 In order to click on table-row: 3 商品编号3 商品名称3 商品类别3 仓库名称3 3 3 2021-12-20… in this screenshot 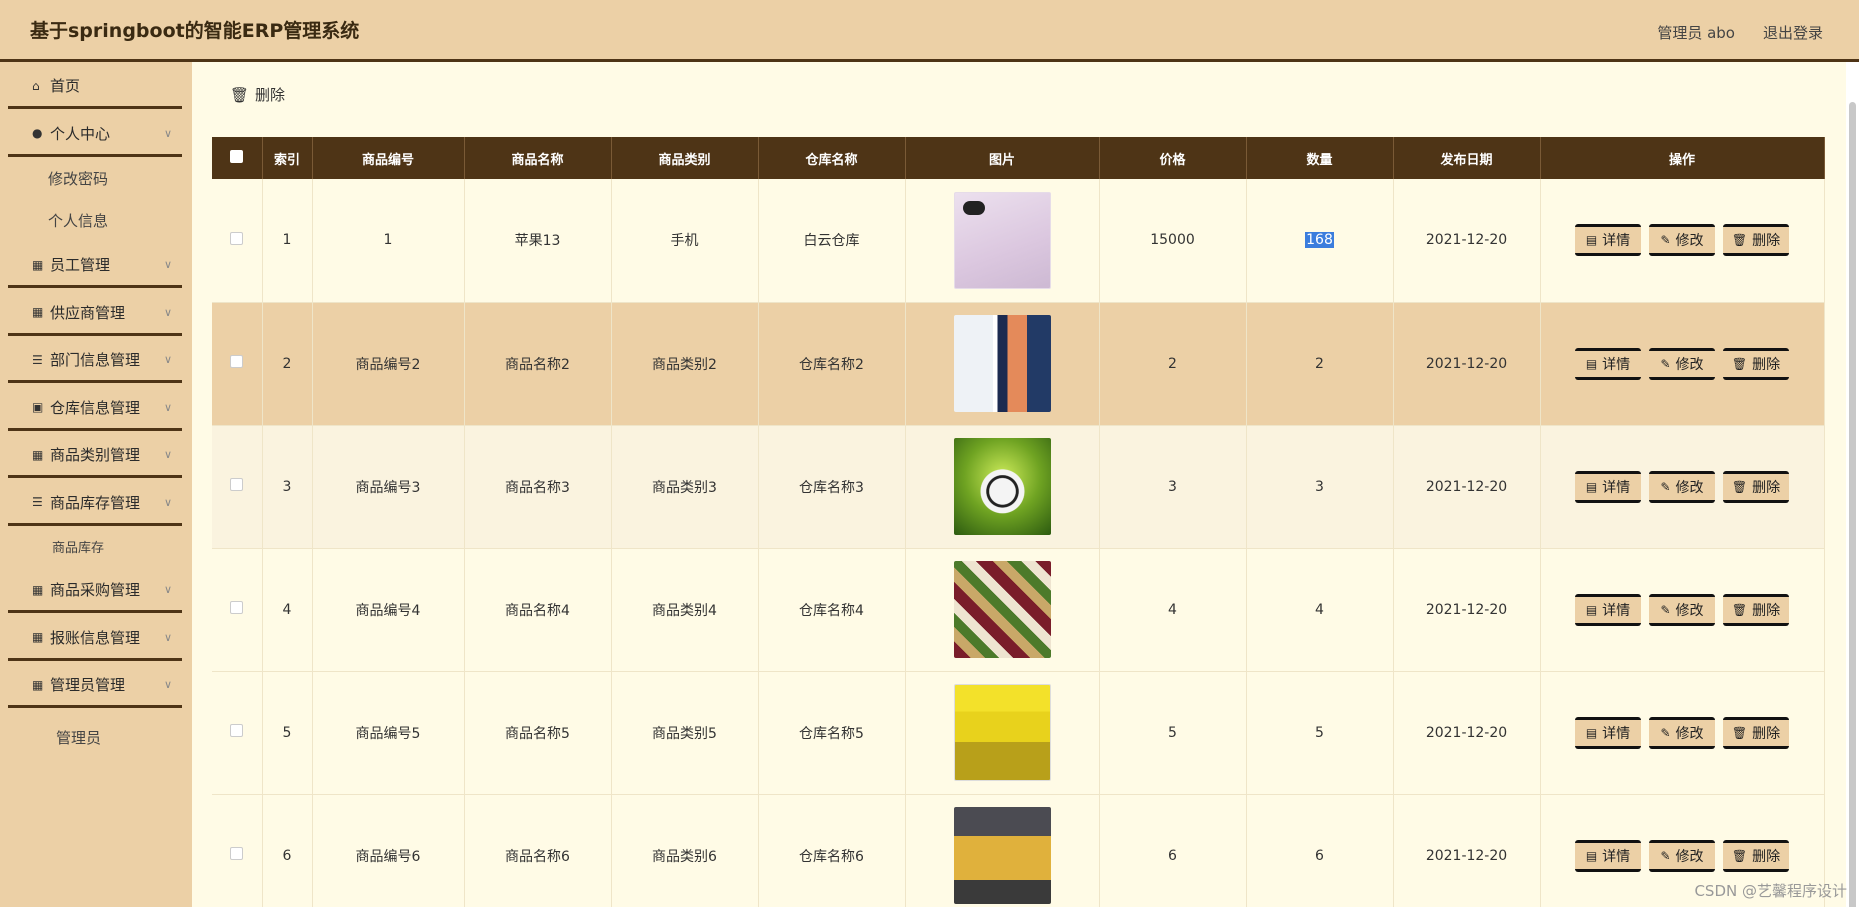, I will do `click(1018, 487)`.